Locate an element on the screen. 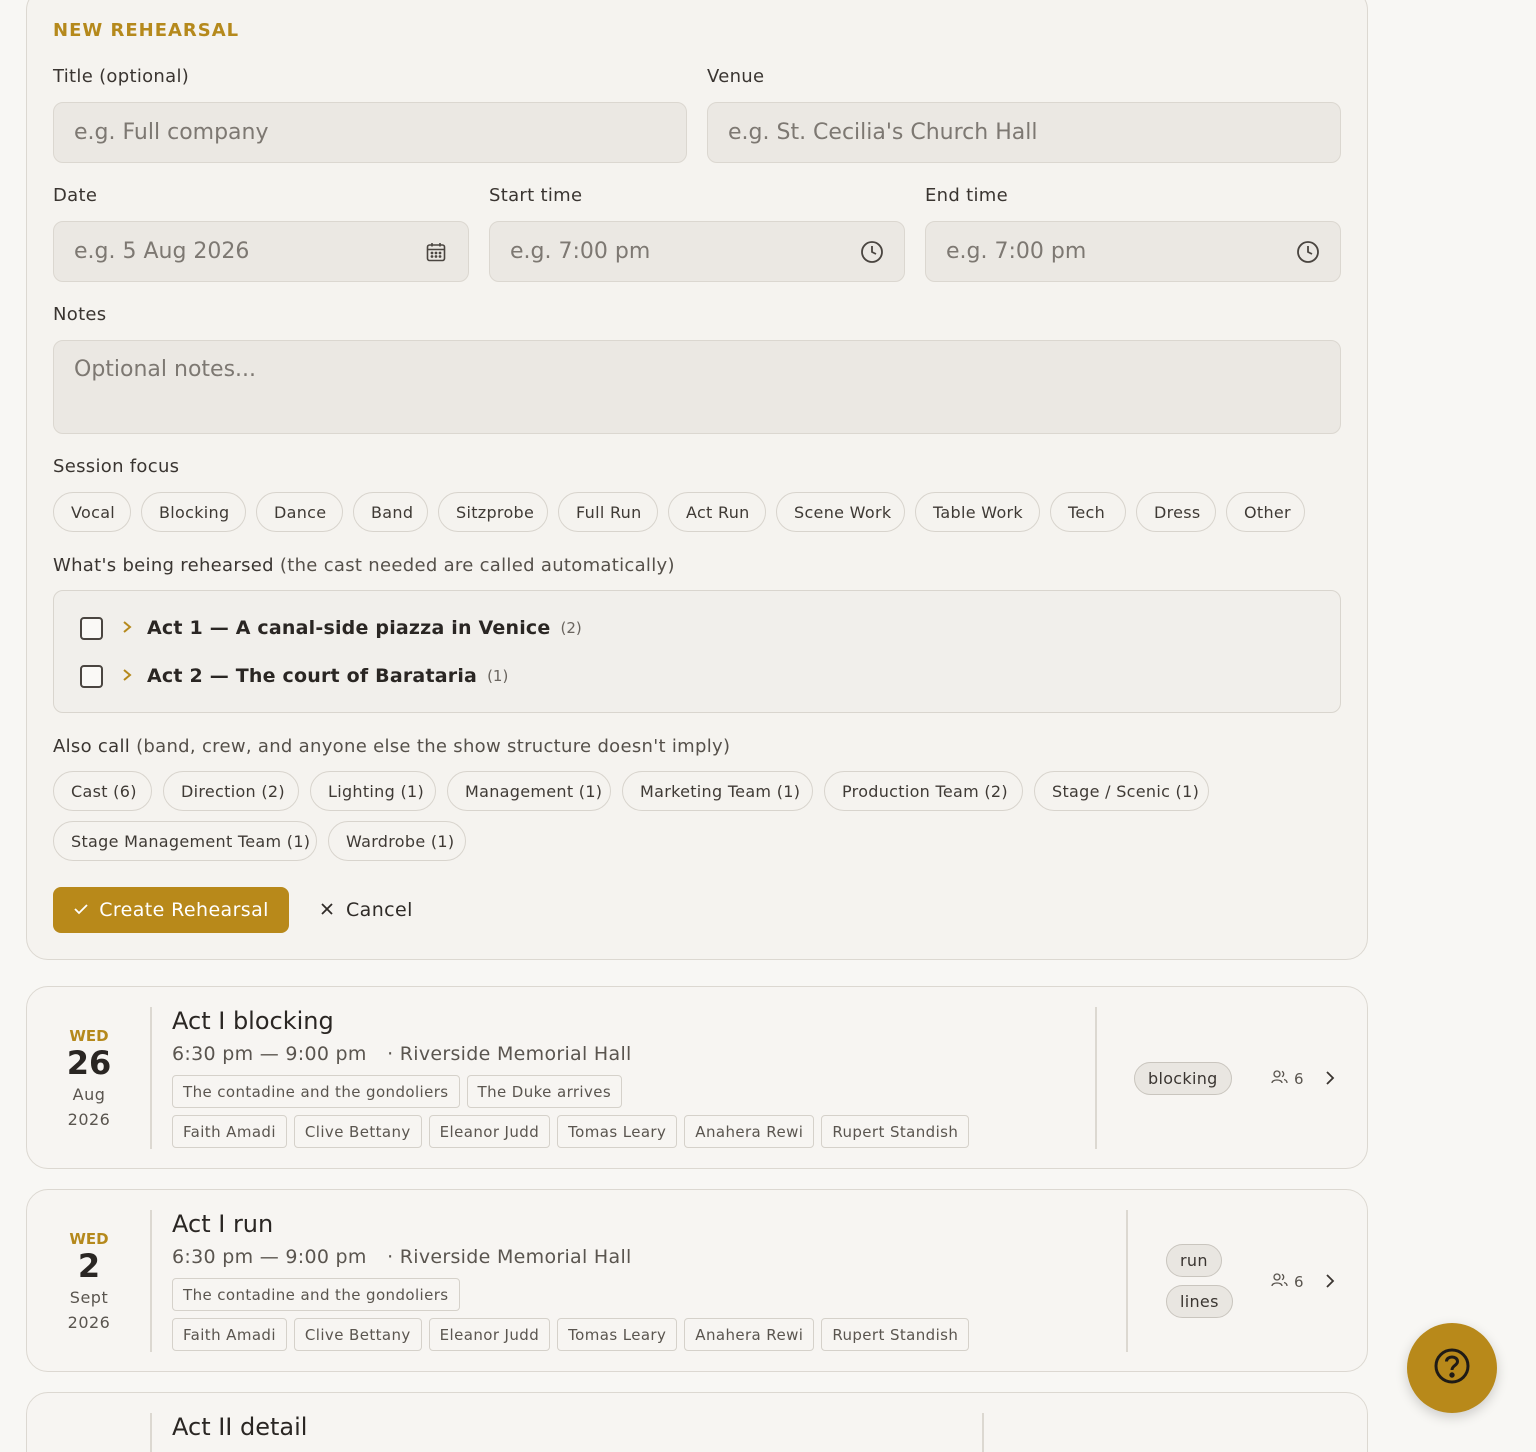 The image size is (1536, 1452). title-placeholder: e.g. Full company is located at coordinates (171, 132).